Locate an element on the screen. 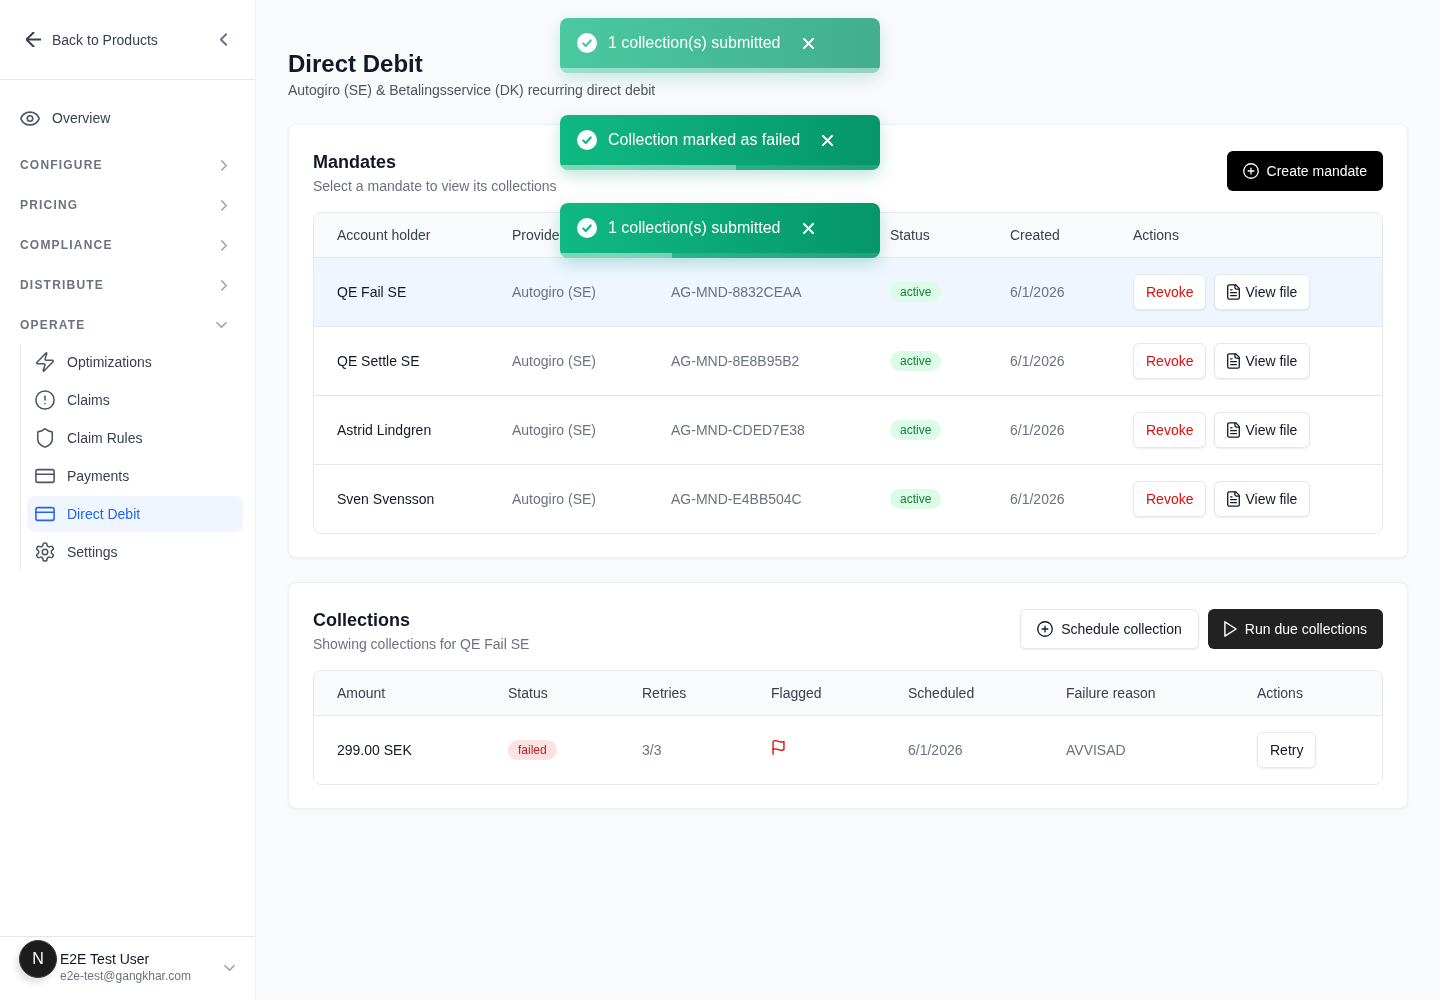 This screenshot has height=1000, width=1440. table-cell: 3/3 is located at coordinates (652, 750).